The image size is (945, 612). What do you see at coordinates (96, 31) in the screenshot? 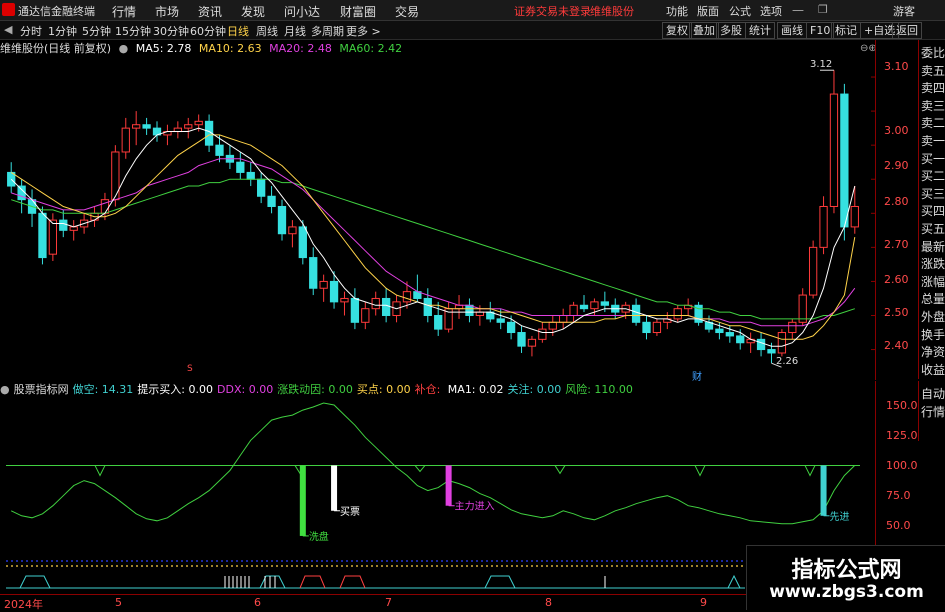
I see `period-5min: 5分钟` at bounding box center [96, 31].